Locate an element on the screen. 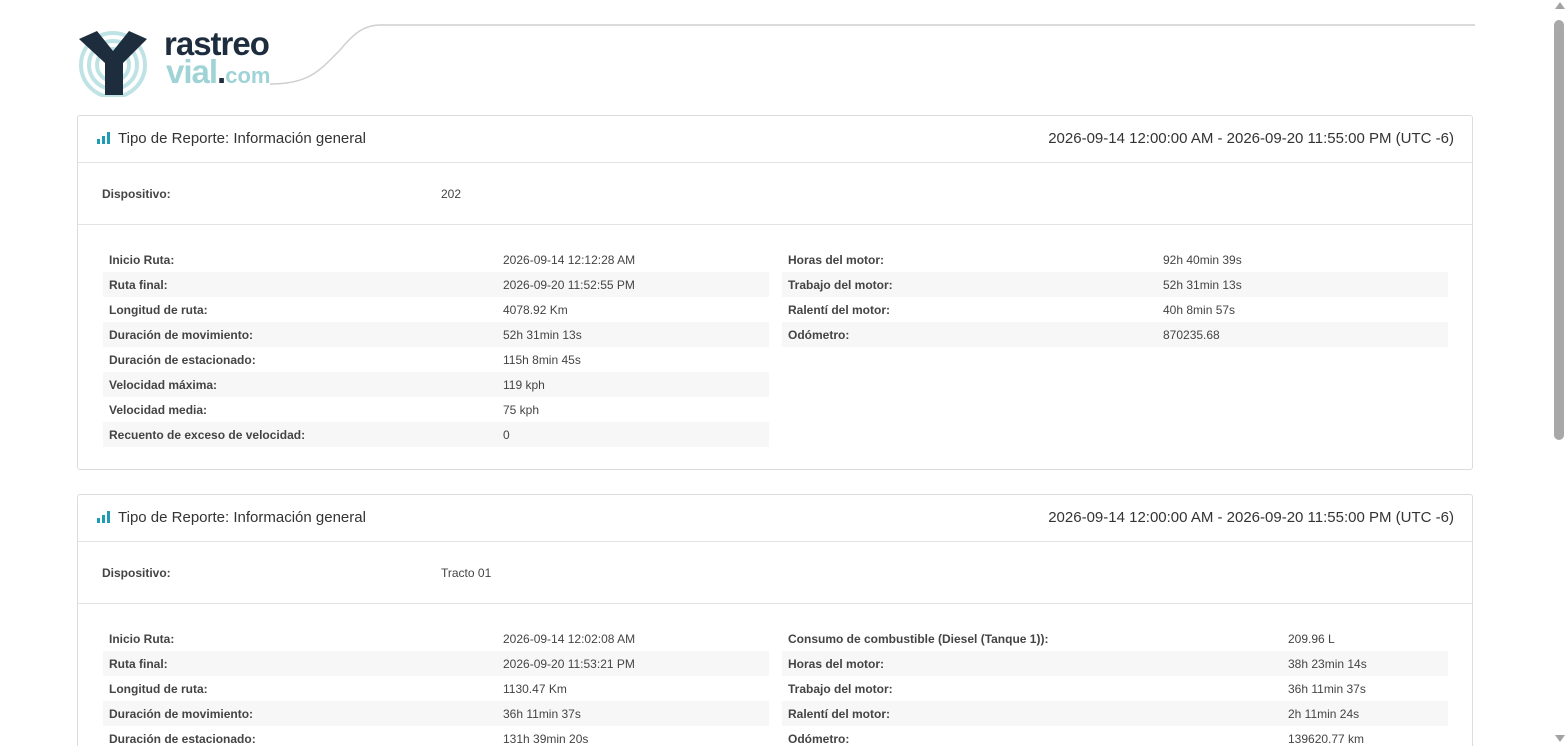 Image resolution: width=1568 pixels, height=746 pixels. device-row: Dispositivo: Tracto 01 is located at coordinates (775, 573).